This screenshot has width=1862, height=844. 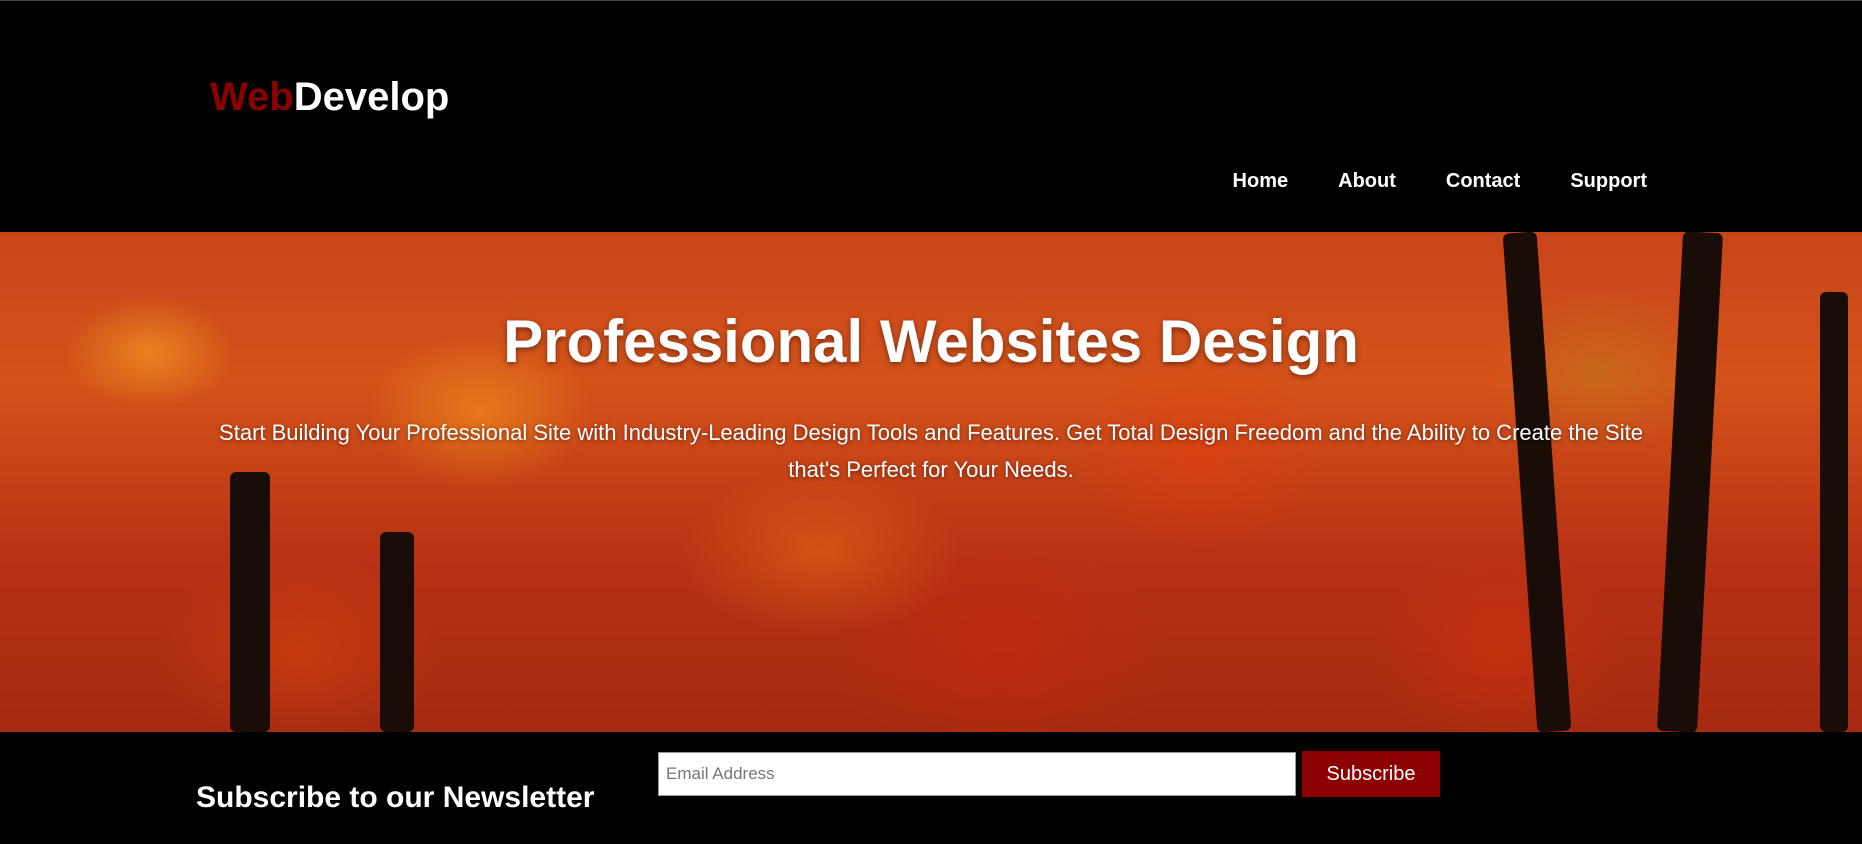 What do you see at coordinates (977, 774) in the screenshot?
I see `email-address-input` at bounding box center [977, 774].